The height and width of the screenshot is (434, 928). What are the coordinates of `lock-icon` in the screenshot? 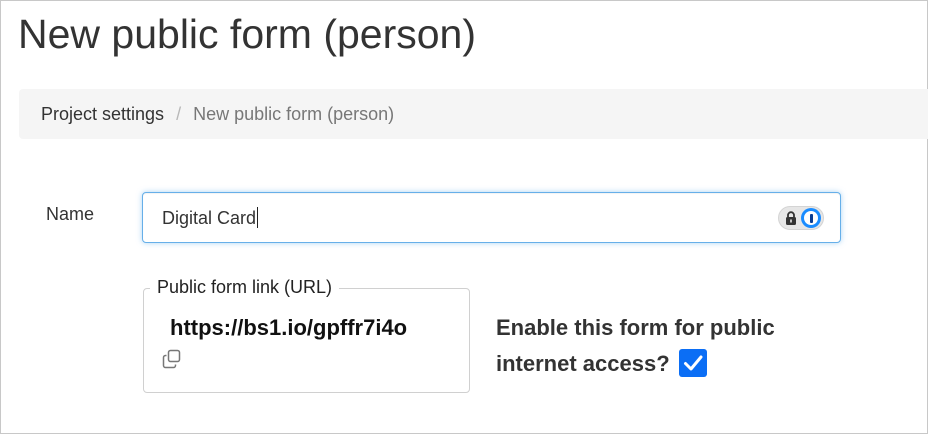 It's located at (791, 221).